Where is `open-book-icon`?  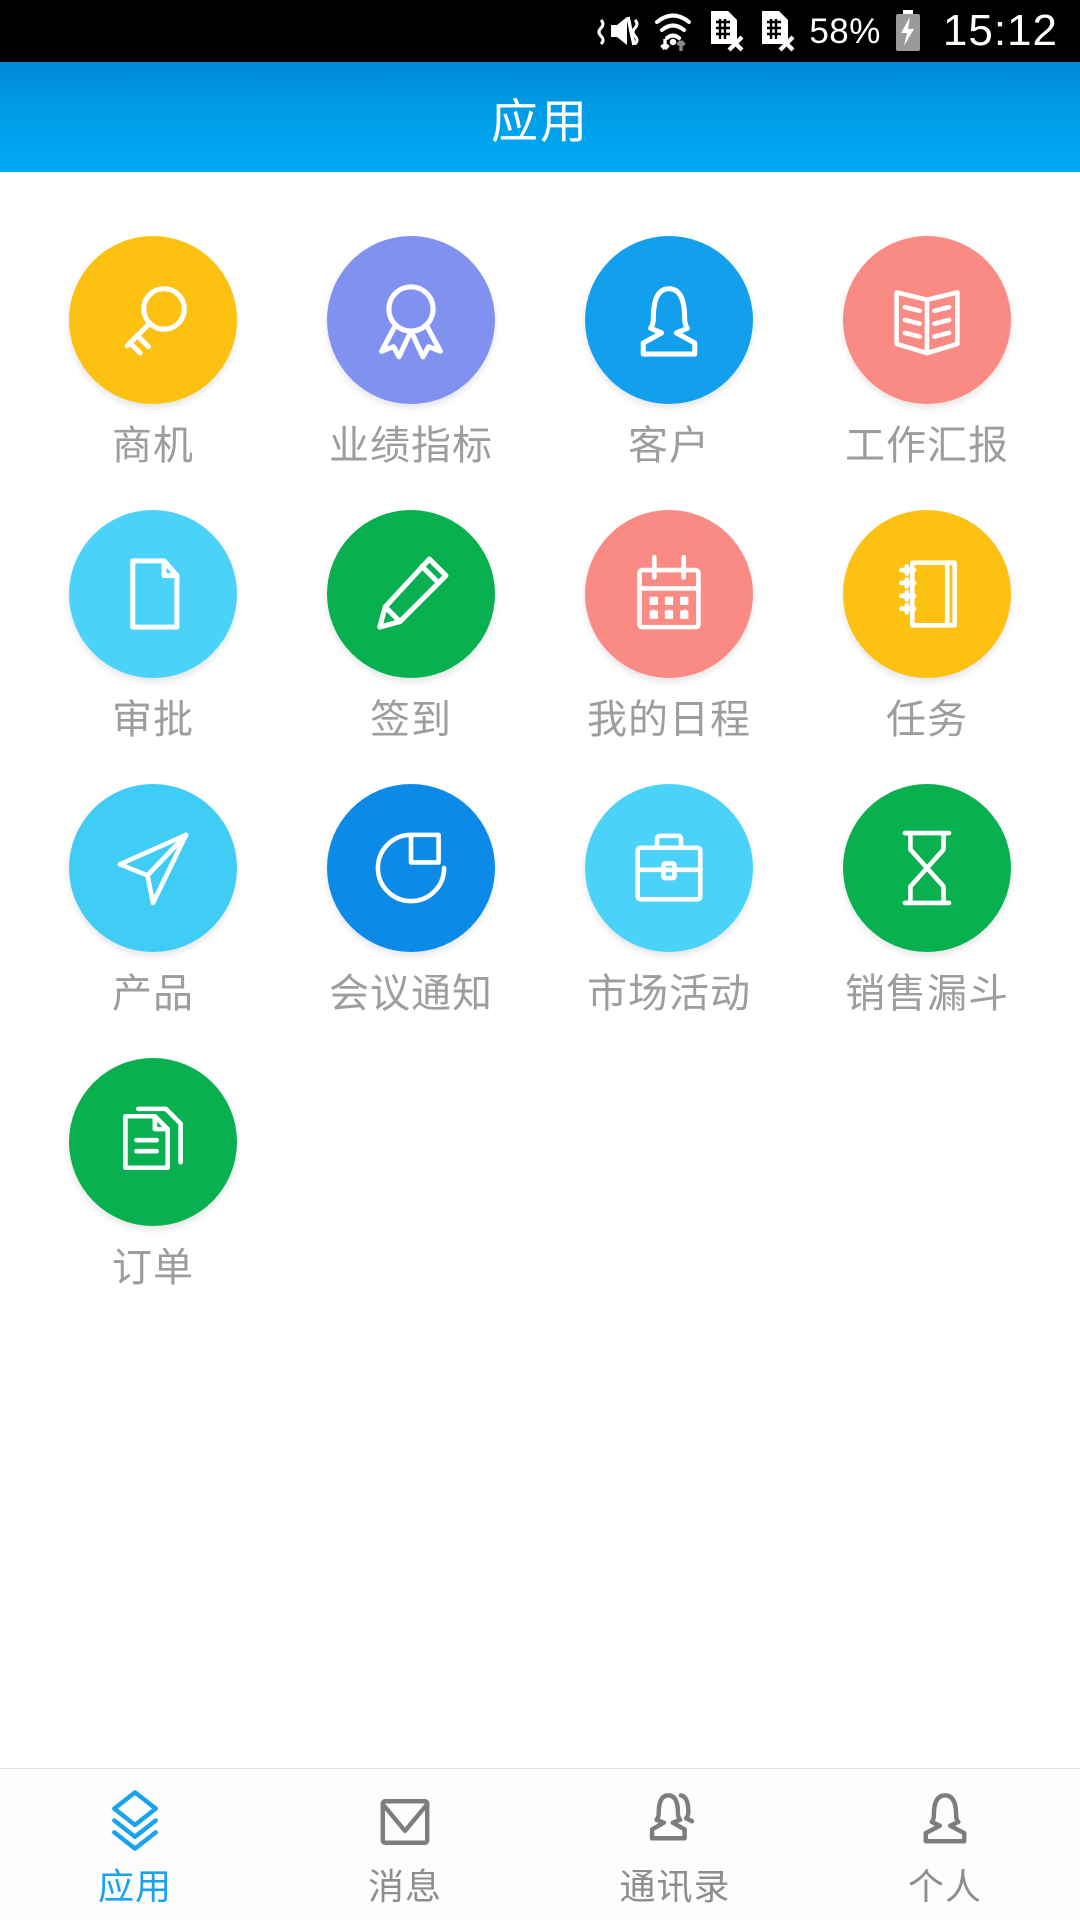
open-book-icon is located at coordinates (927, 320).